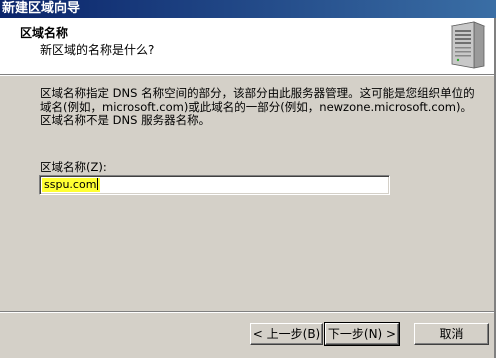  I want to click on cancel-button: 取消, so click(451, 334).